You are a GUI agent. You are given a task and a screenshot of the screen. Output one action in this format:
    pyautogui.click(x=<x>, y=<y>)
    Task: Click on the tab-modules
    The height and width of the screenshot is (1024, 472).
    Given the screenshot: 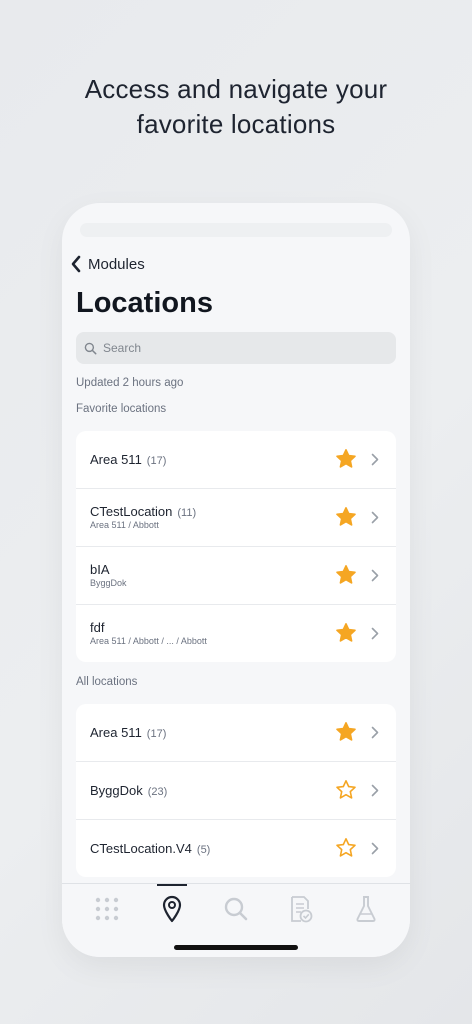 What is the action you would take?
    pyautogui.click(x=107, y=909)
    